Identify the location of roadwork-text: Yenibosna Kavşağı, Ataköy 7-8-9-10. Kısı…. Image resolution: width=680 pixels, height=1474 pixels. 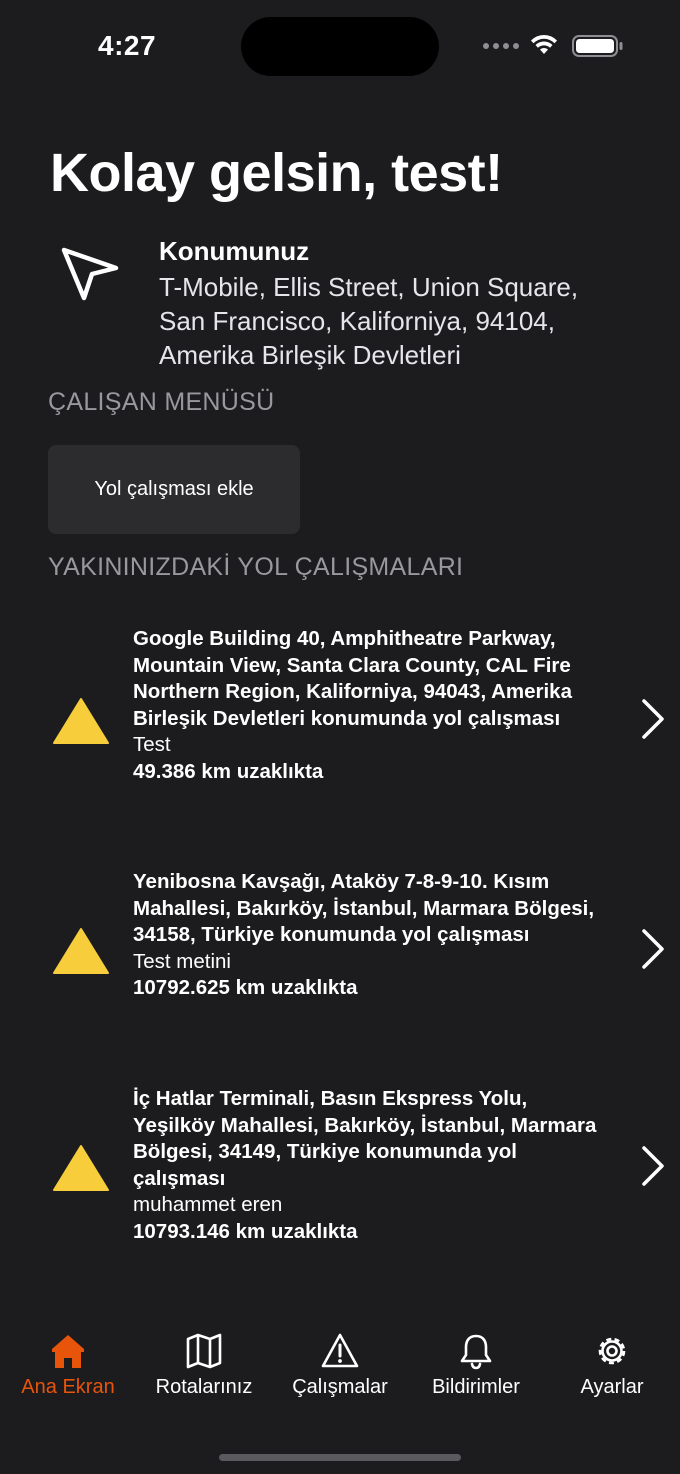
(370, 935).